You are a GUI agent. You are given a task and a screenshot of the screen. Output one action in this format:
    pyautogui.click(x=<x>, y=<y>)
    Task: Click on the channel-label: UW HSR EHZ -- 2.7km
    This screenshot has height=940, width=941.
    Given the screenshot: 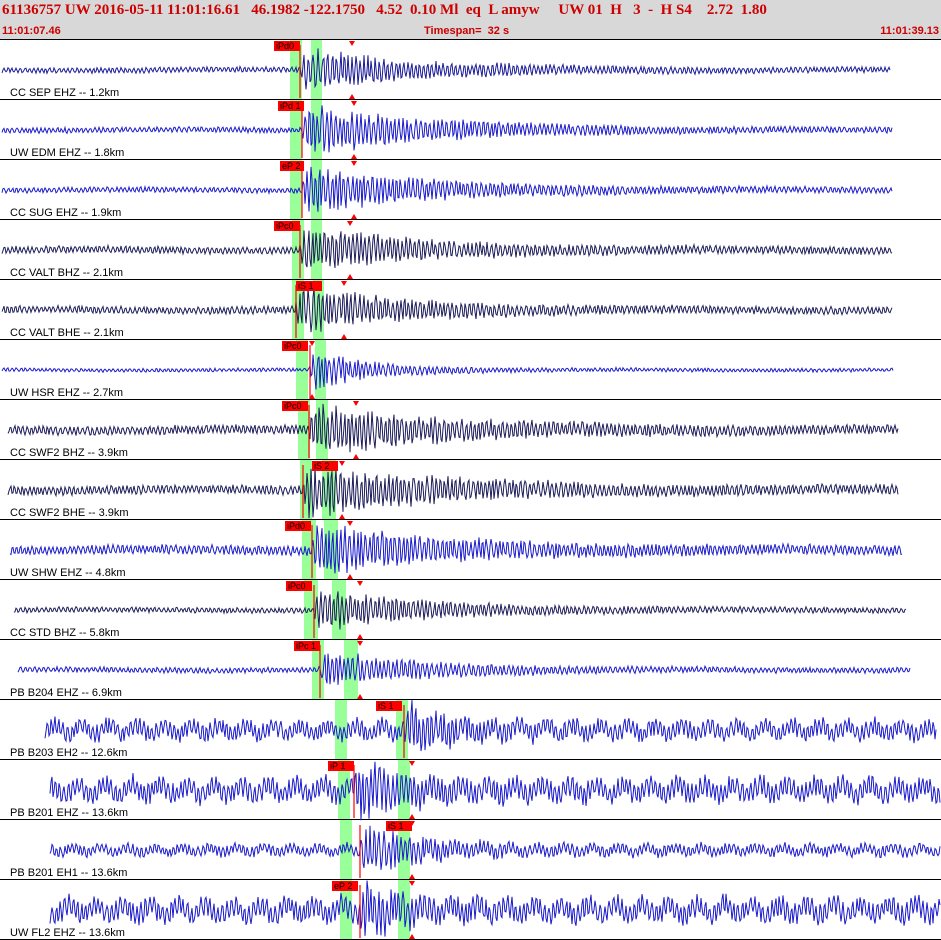 What is the action you would take?
    pyautogui.click(x=66, y=393)
    